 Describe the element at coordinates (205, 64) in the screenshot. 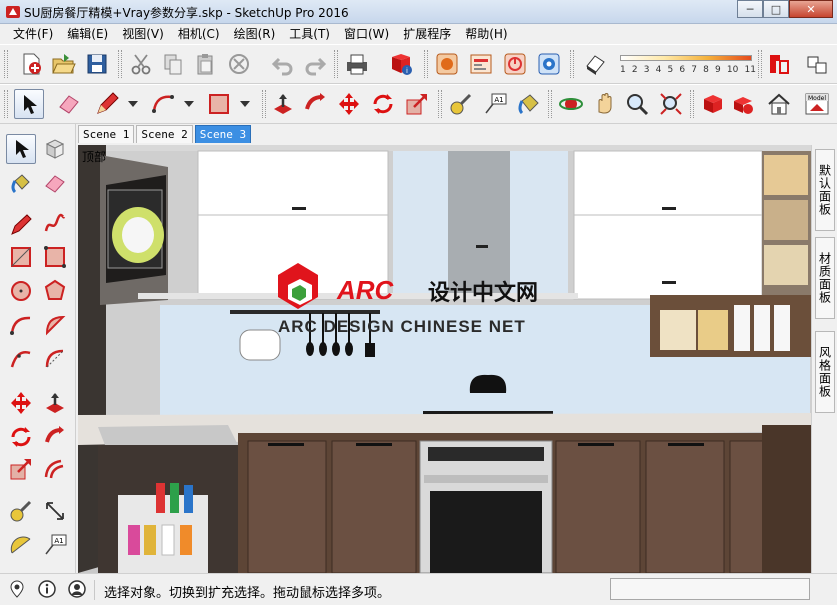

I see `paste-icon` at that location.